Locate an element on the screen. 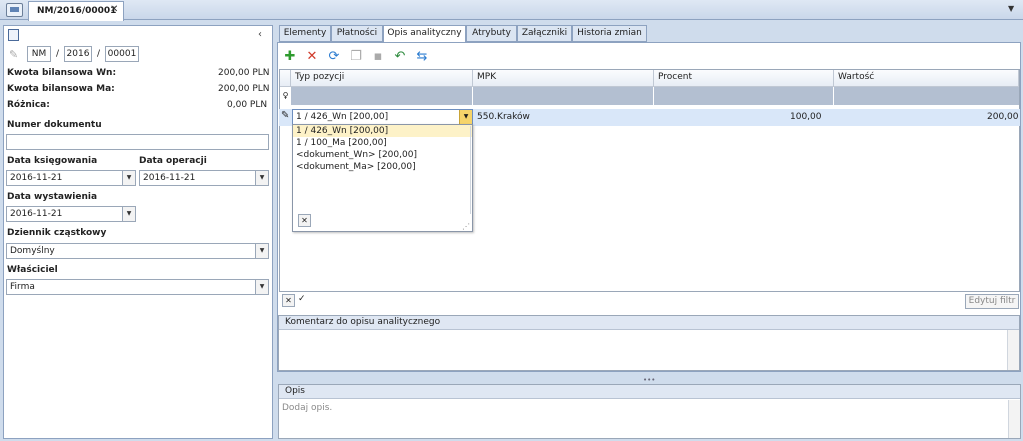 The height and width of the screenshot is (441, 1023). filter-row-icon: ♀ is located at coordinates (285, 96).